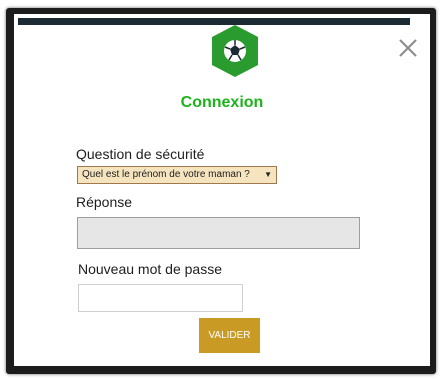 The height and width of the screenshot is (380, 442). I want to click on security-question-select: Quel est le prénom de votre maman ? ▼, so click(177, 175).